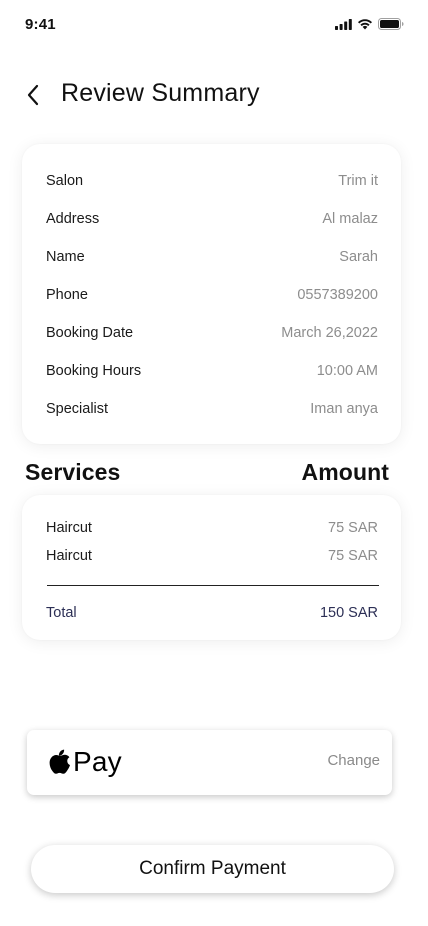 This screenshot has height=926, width=428. I want to click on wifi-icon, so click(365, 24).